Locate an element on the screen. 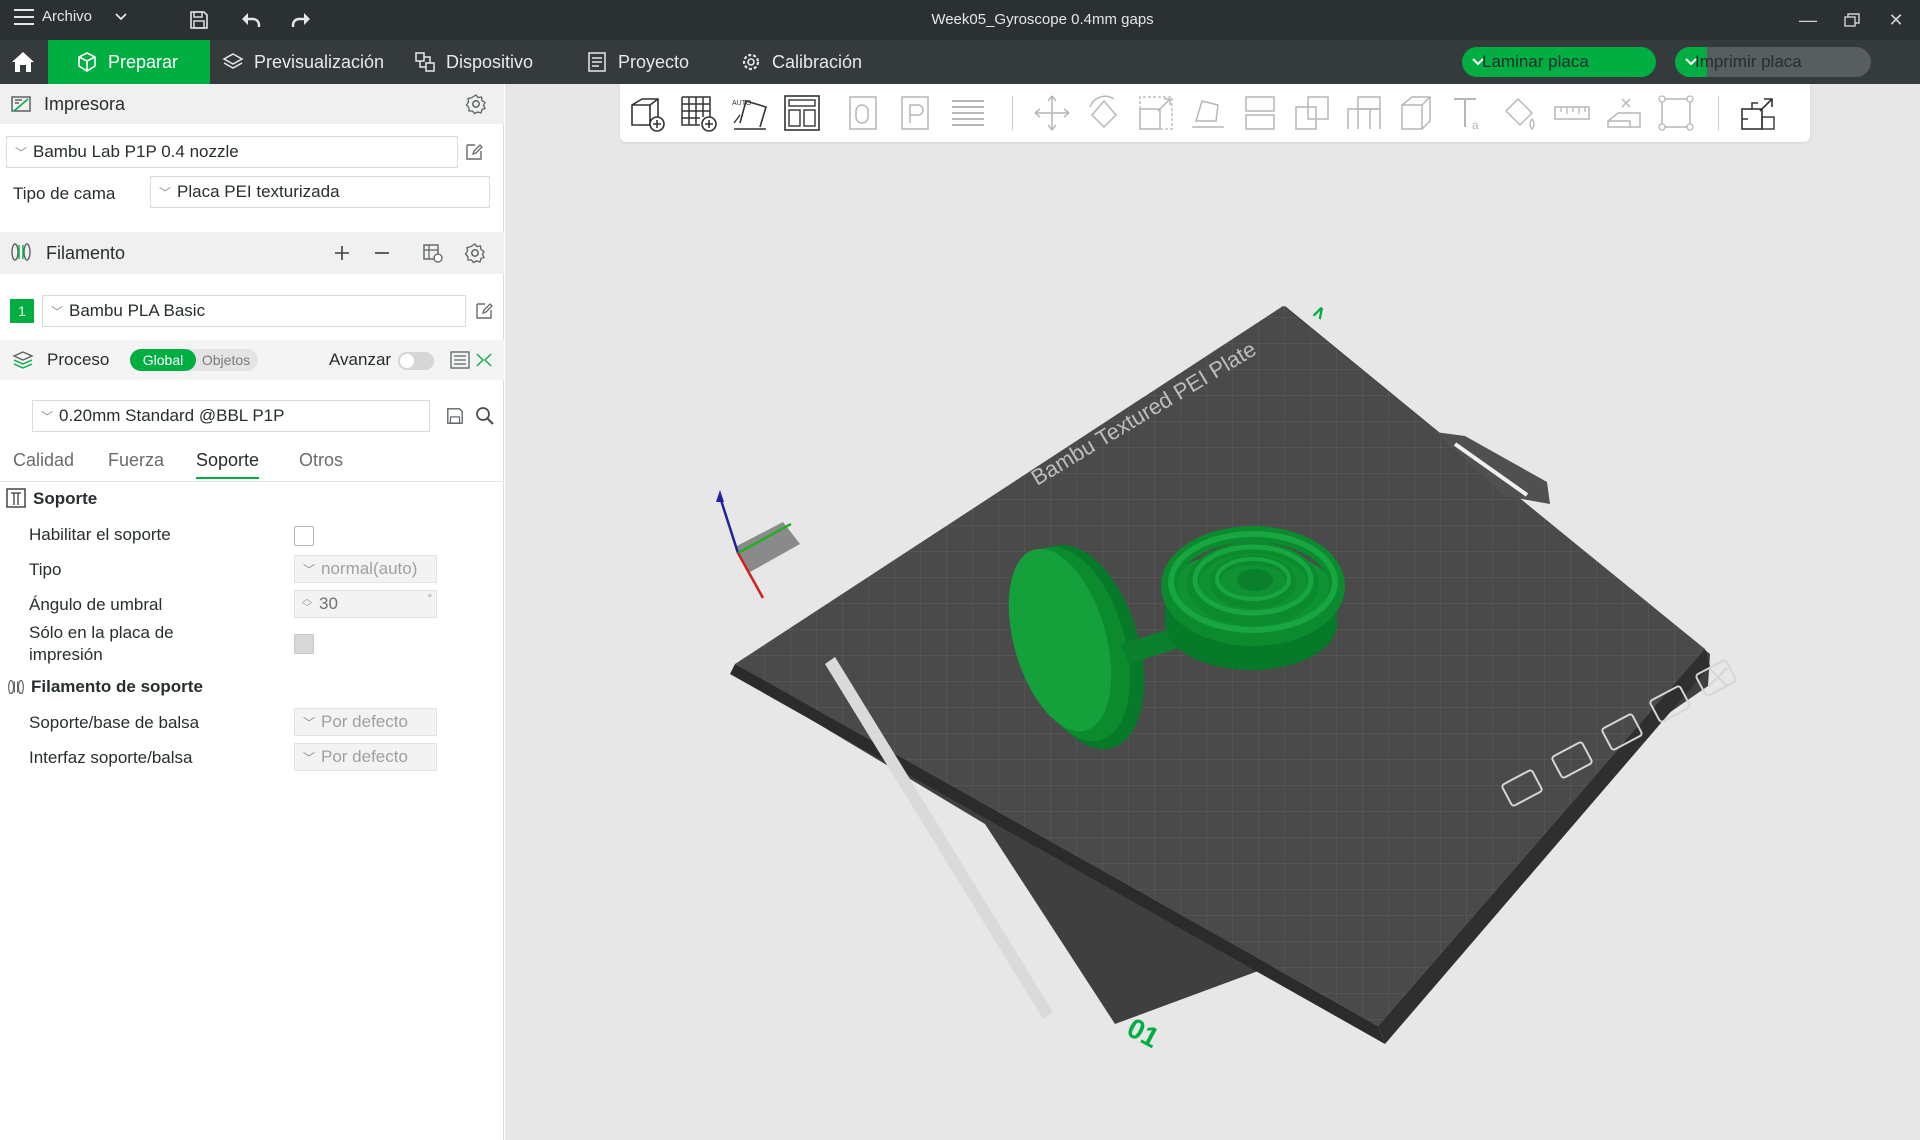 The height and width of the screenshot is (1140, 1920). printer-section-header: Impresora is located at coordinates (252, 104).